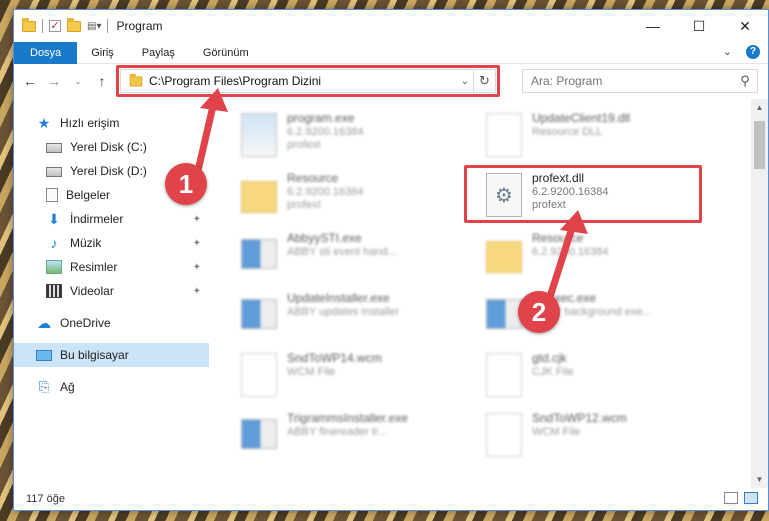 This screenshot has width=769, height=521. What do you see at coordinates (632, 81) in the screenshot?
I see `search-input` at bounding box center [632, 81].